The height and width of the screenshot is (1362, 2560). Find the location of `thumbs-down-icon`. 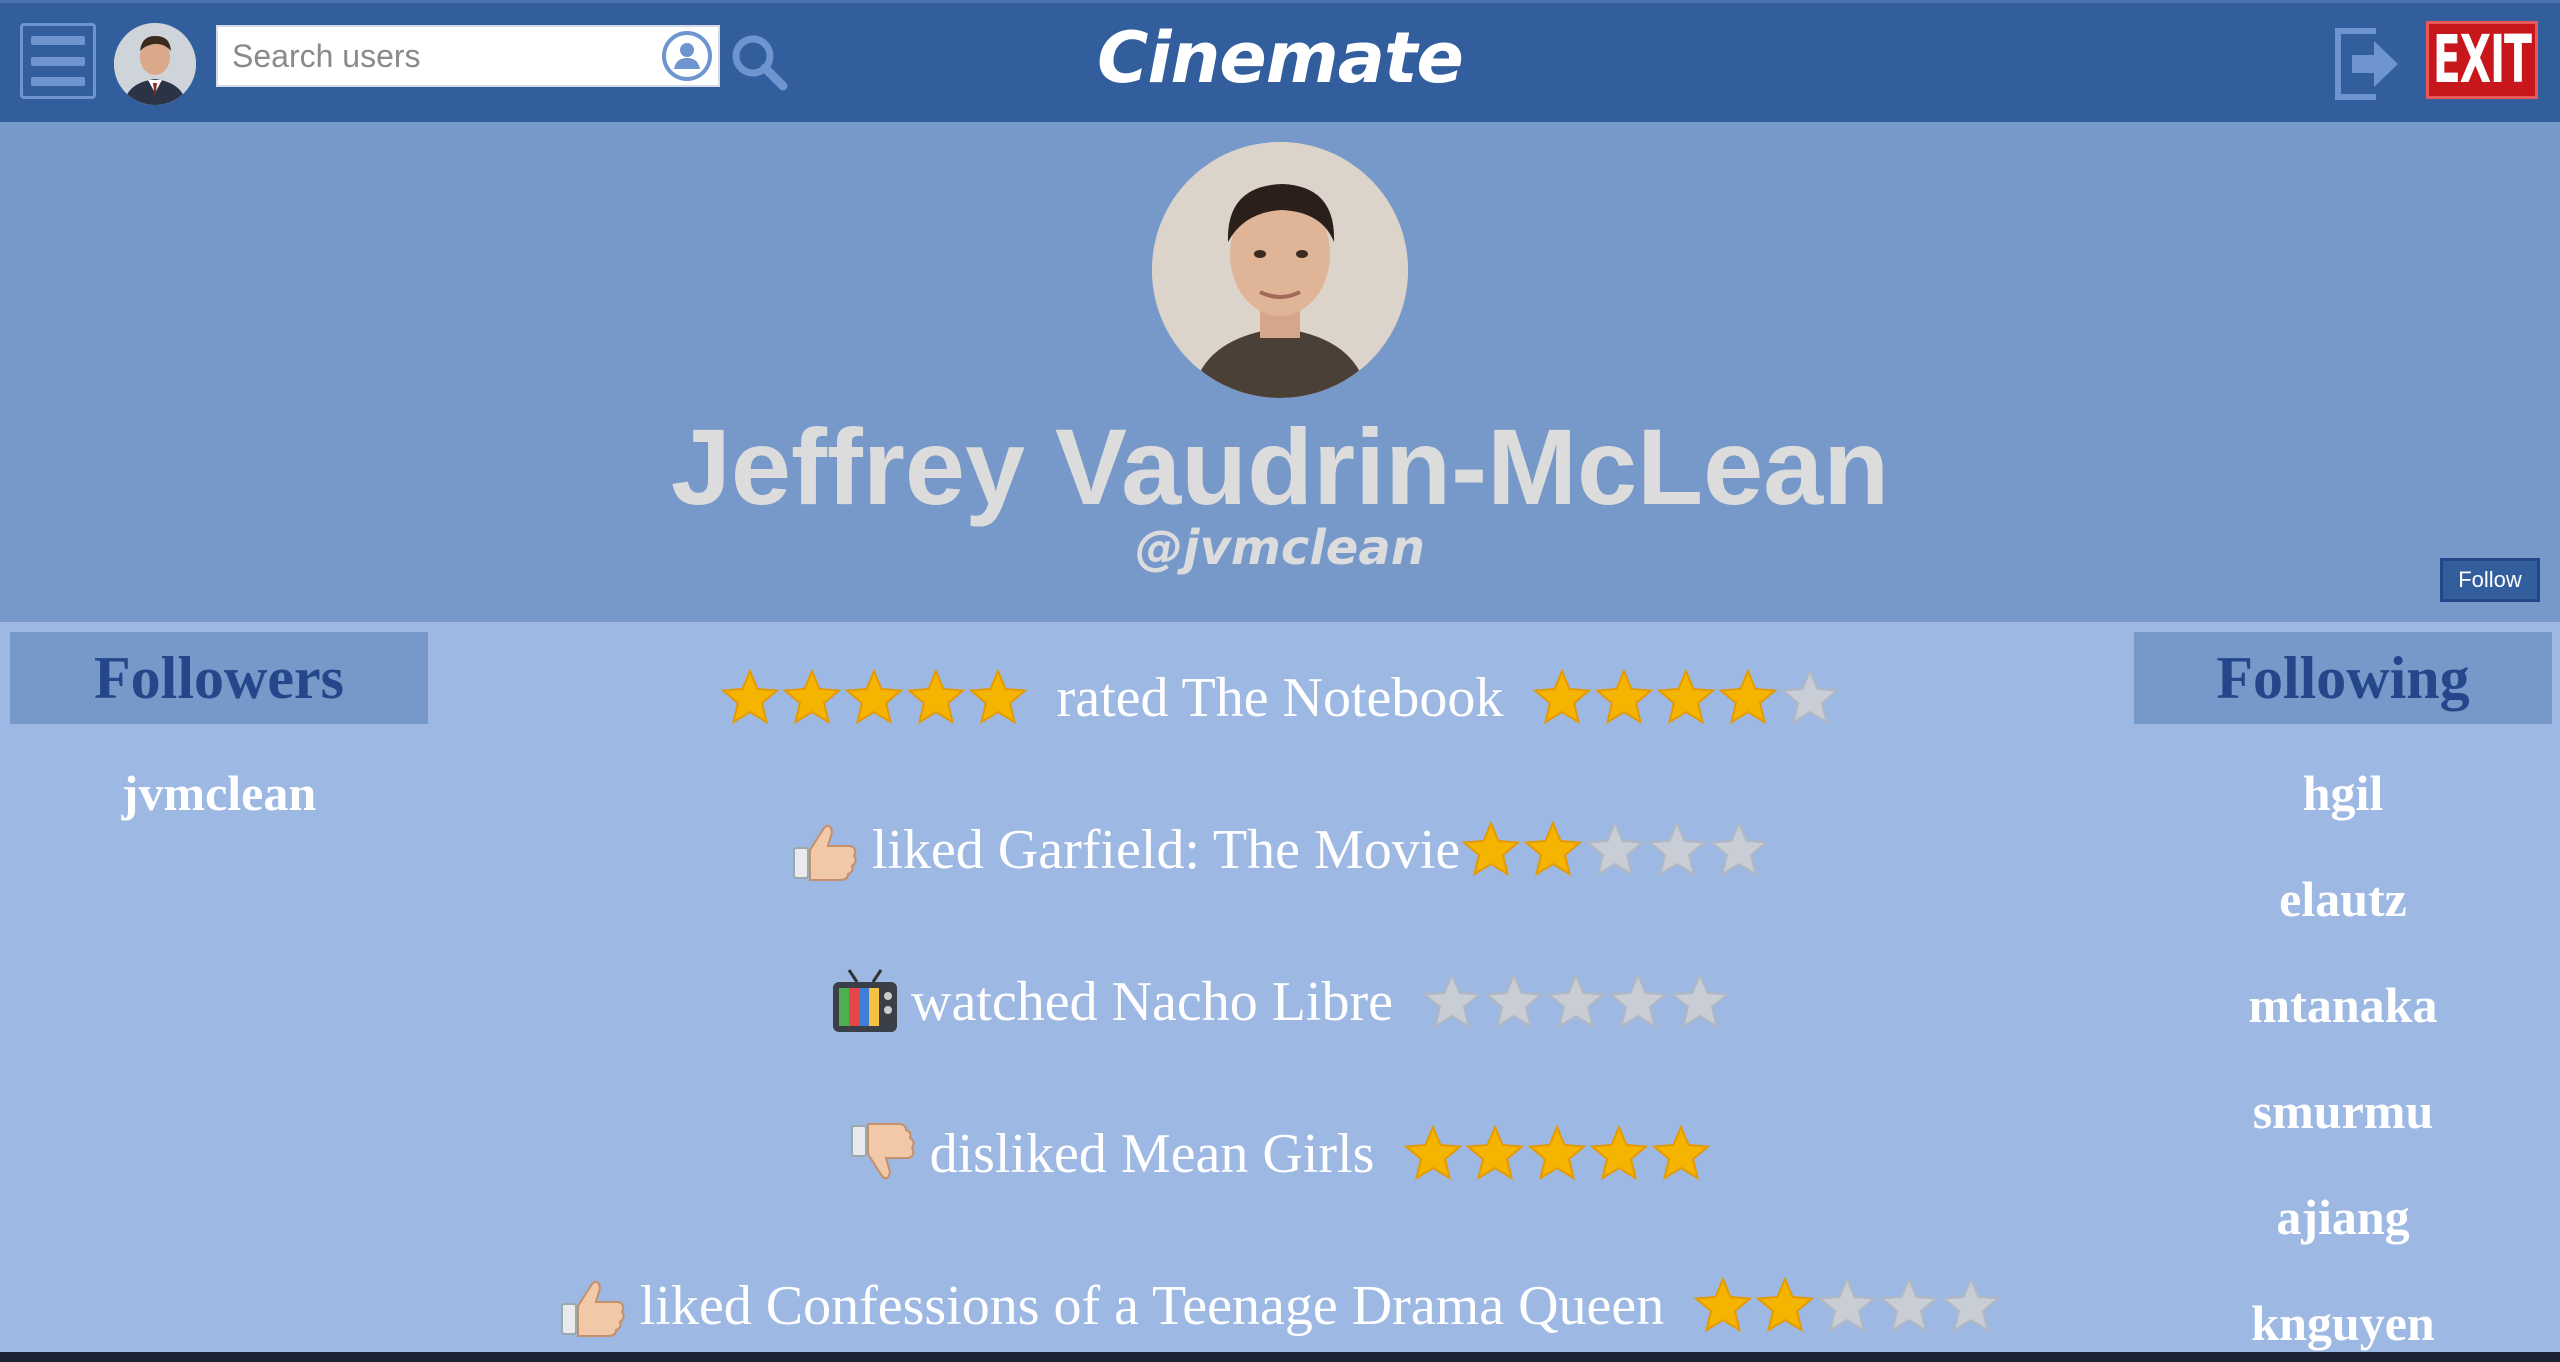

thumbs-down-icon is located at coordinates (884, 1154).